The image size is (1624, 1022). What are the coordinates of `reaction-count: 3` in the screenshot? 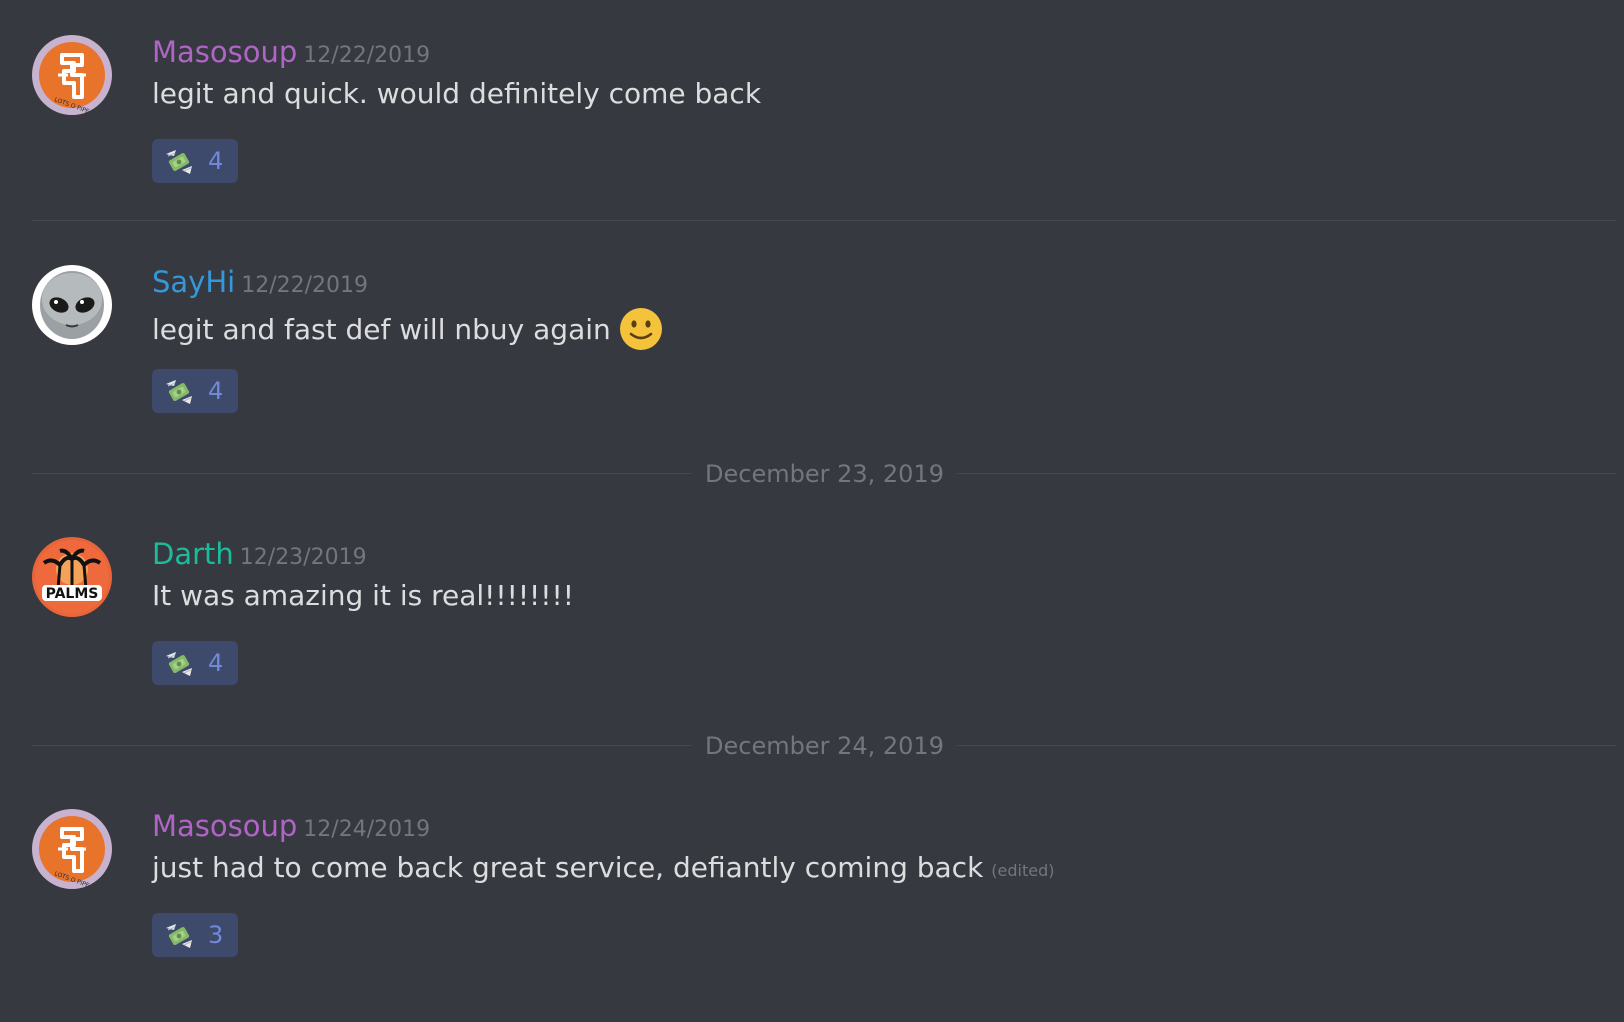 It's located at (216, 935).